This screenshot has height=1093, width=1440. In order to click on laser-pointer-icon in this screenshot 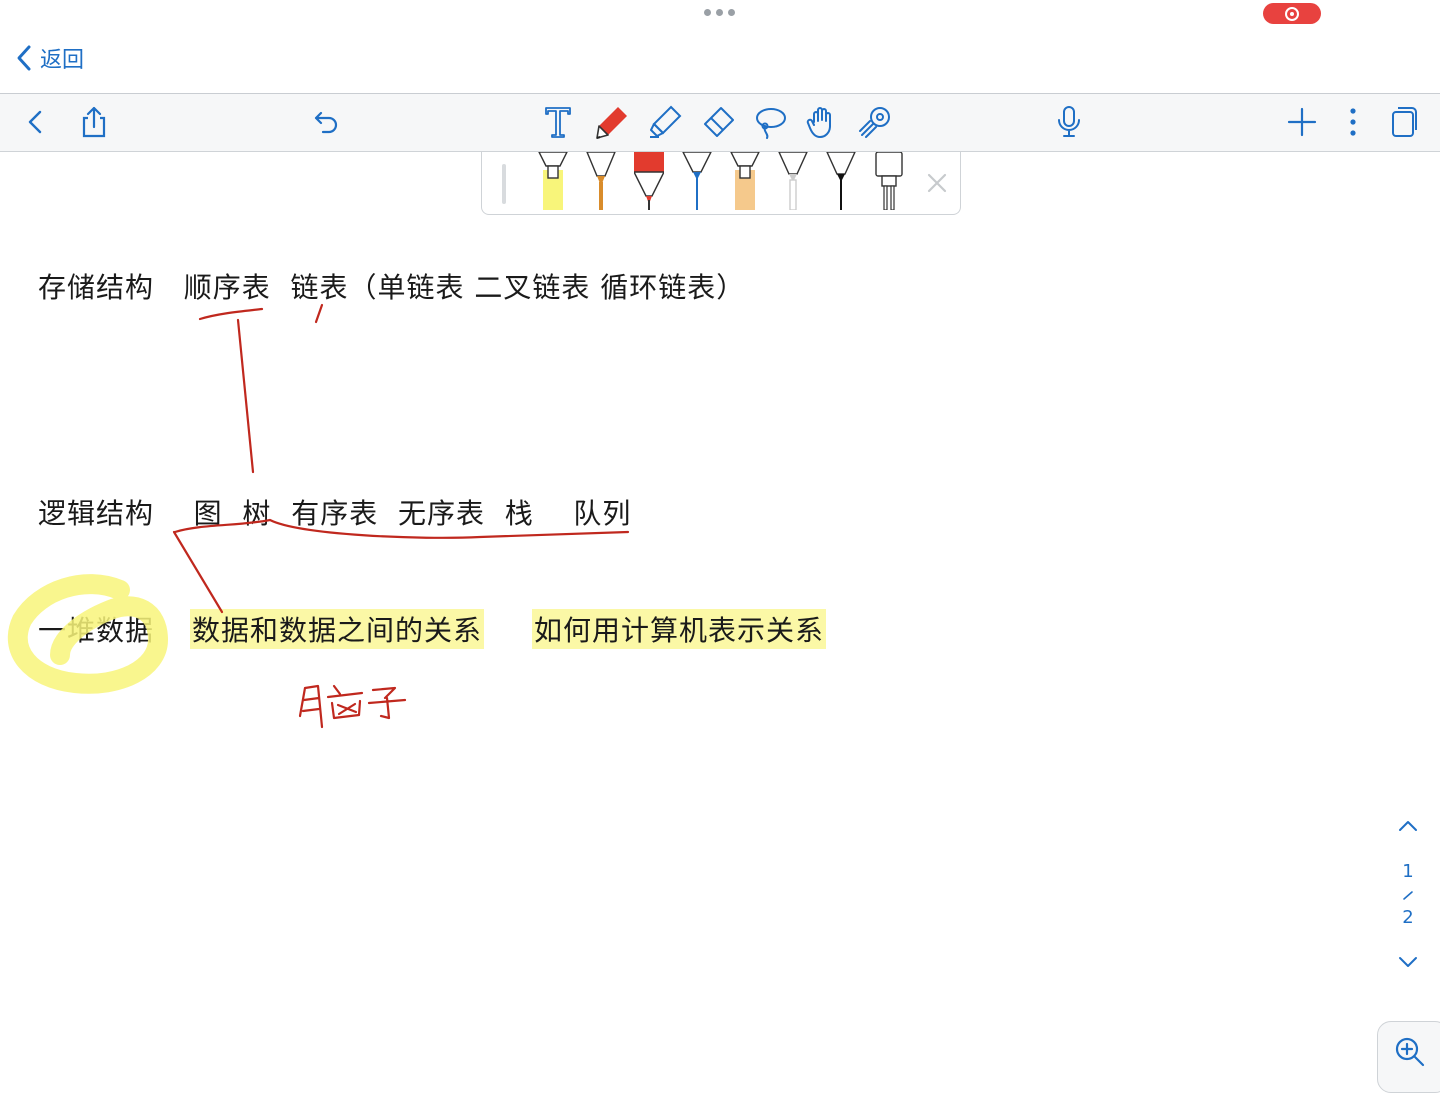, I will do `click(874, 122)`.